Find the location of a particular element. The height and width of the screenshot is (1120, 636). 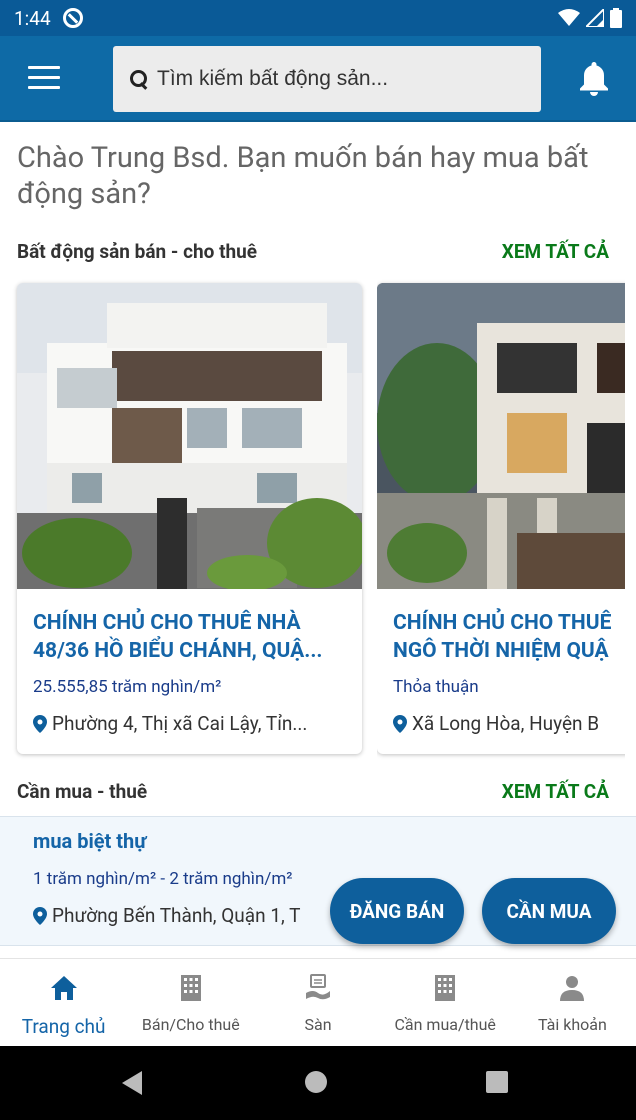

status-icons is located at coordinates (590, 18).